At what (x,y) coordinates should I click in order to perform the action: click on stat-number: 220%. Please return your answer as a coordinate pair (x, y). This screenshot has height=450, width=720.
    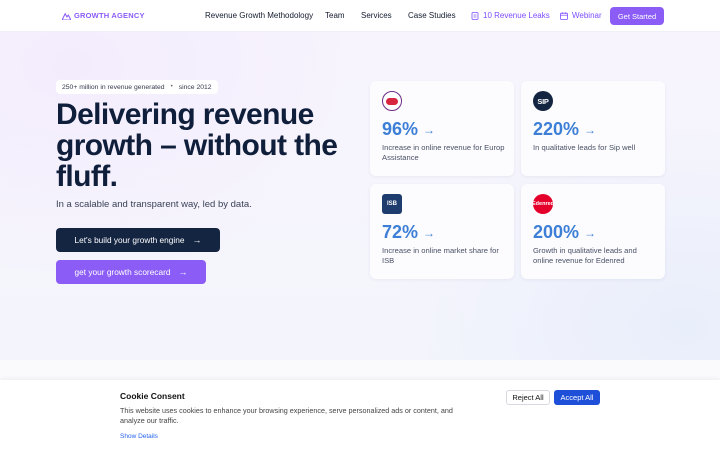
    Looking at the image, I should click on (556, 129).